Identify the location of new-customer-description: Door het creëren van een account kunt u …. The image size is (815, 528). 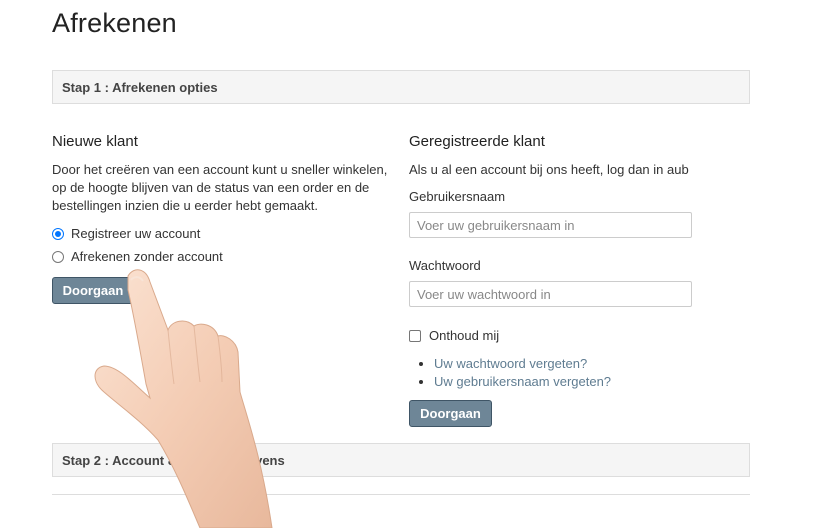
(219, 188).